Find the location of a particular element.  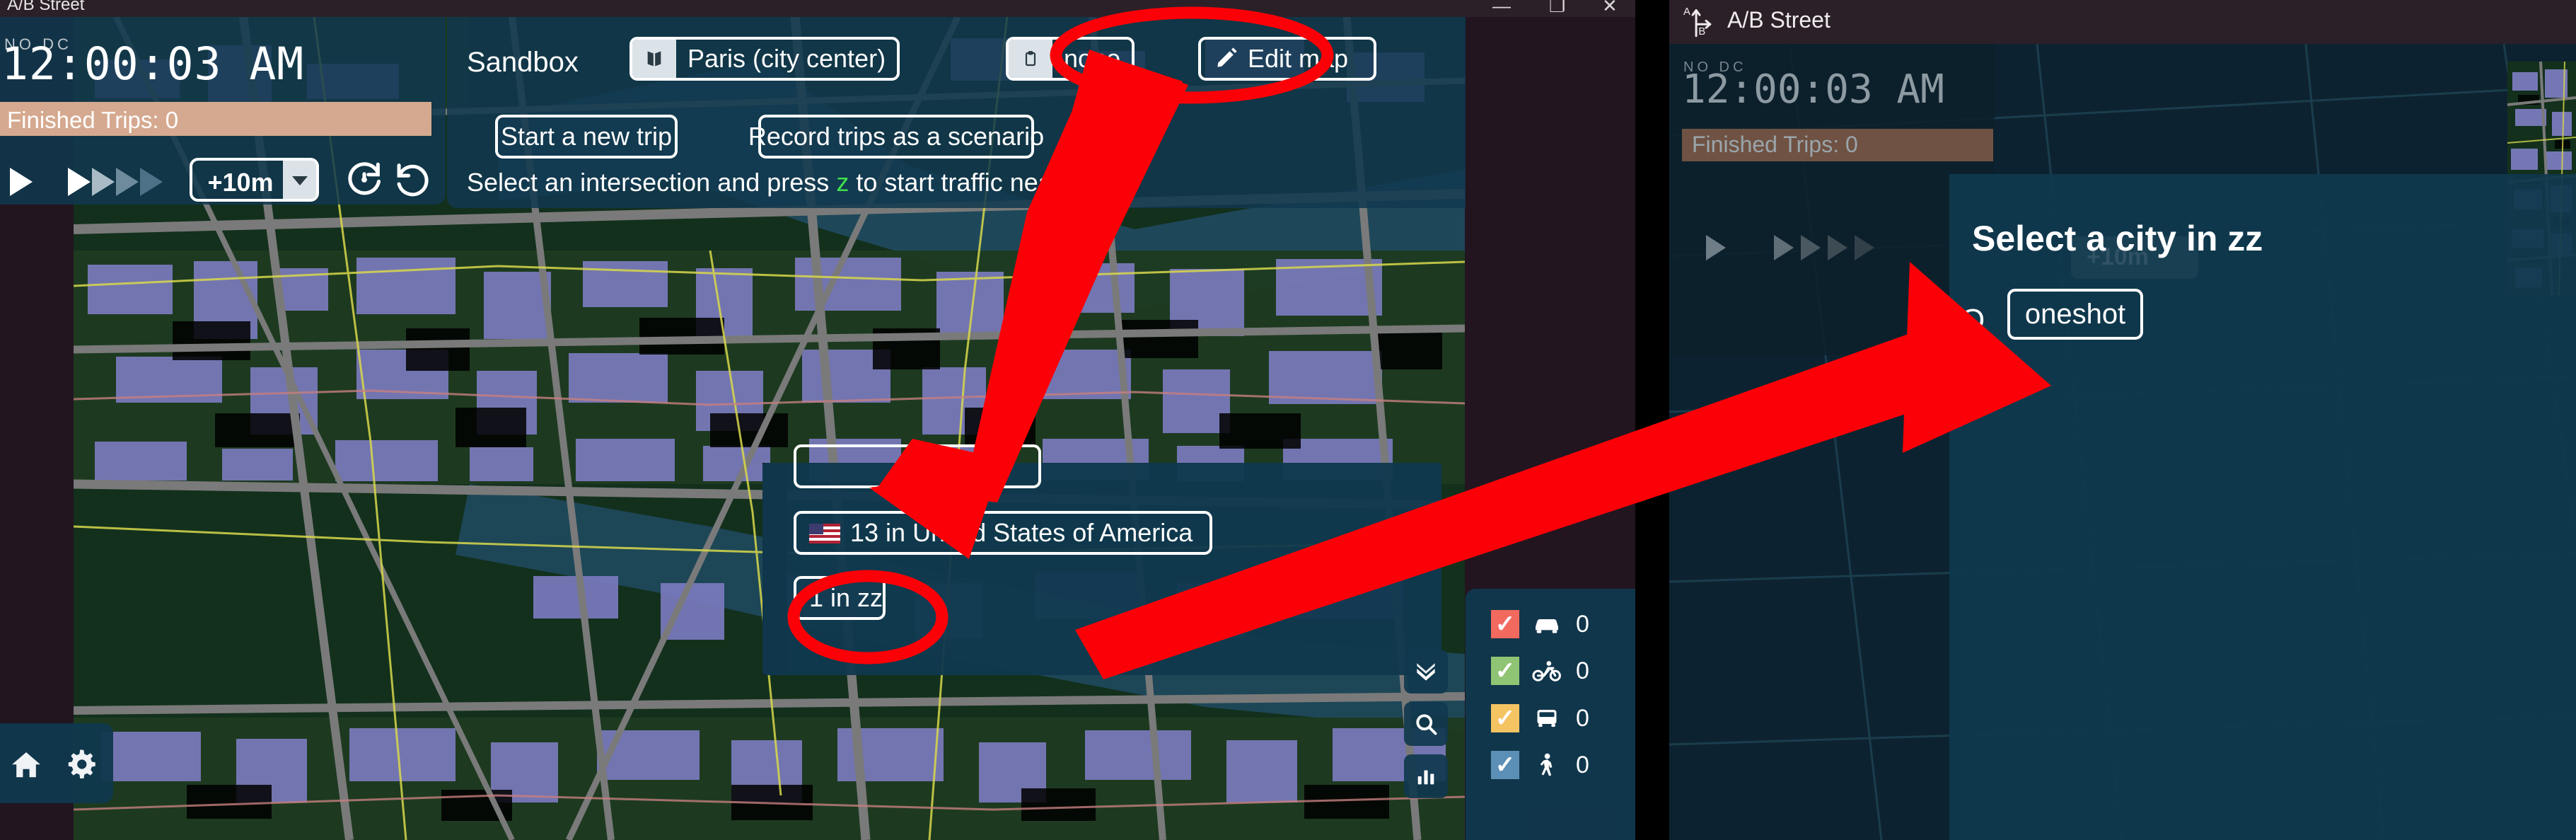

left-window-title: A/B Street is located at coordinates (46, 7).